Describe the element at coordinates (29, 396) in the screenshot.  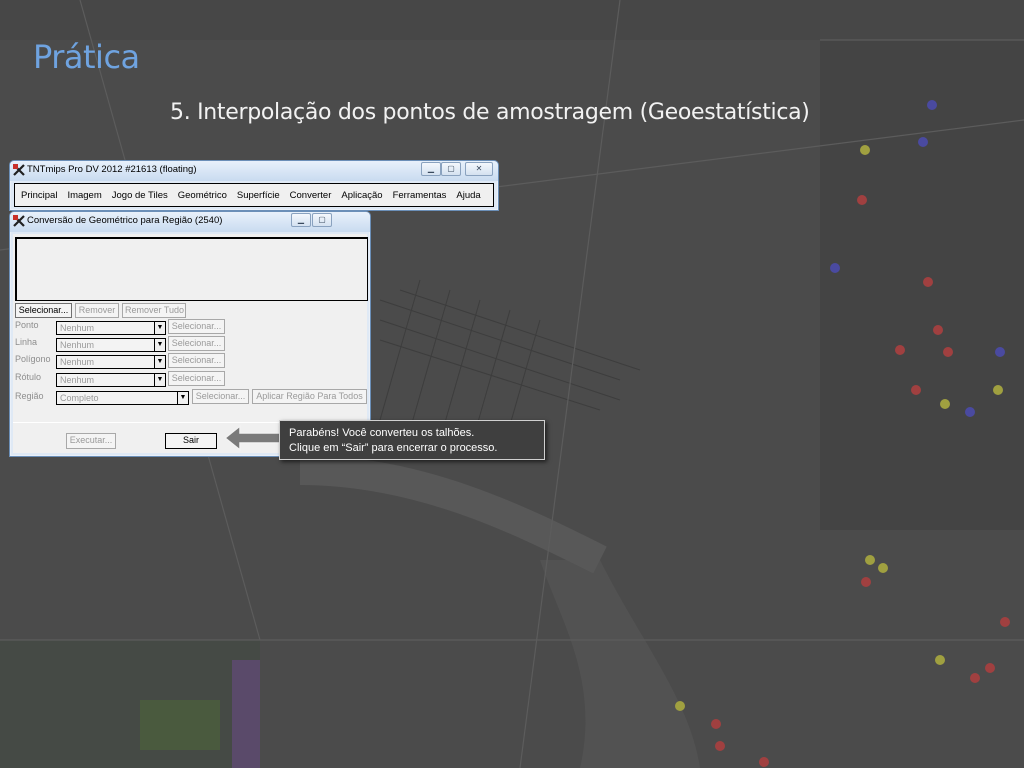
I see `row-label-regiao: Região` at that location.